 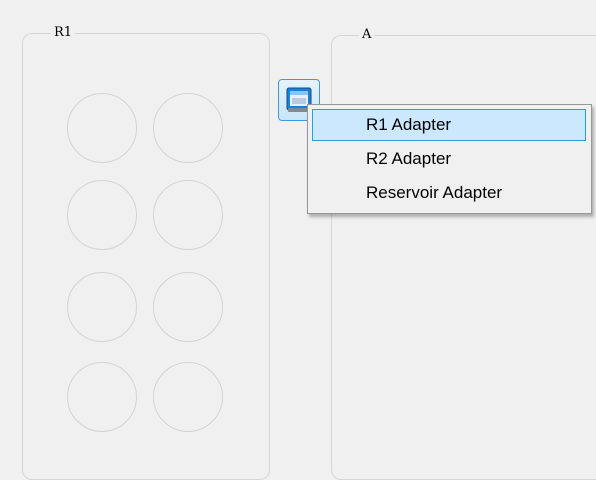 I want to click on well-r4-c1, so click(x=102, y=397).